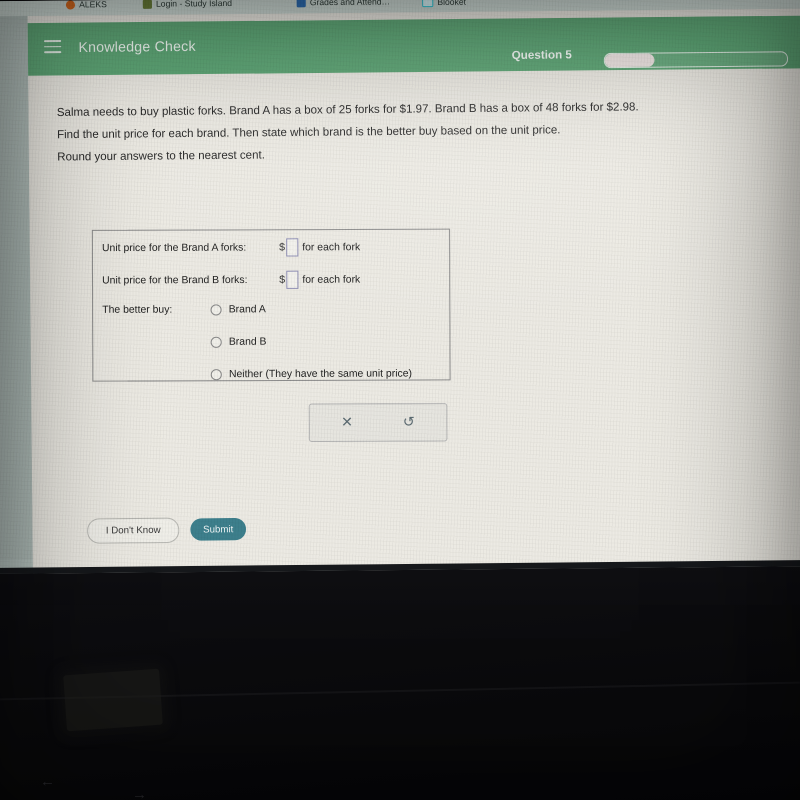  What do you see at coordinates (320, 374) in the screenshot?
I see `radio-label: Neither (They have the same unit price)` at bounding box center [320, 374].